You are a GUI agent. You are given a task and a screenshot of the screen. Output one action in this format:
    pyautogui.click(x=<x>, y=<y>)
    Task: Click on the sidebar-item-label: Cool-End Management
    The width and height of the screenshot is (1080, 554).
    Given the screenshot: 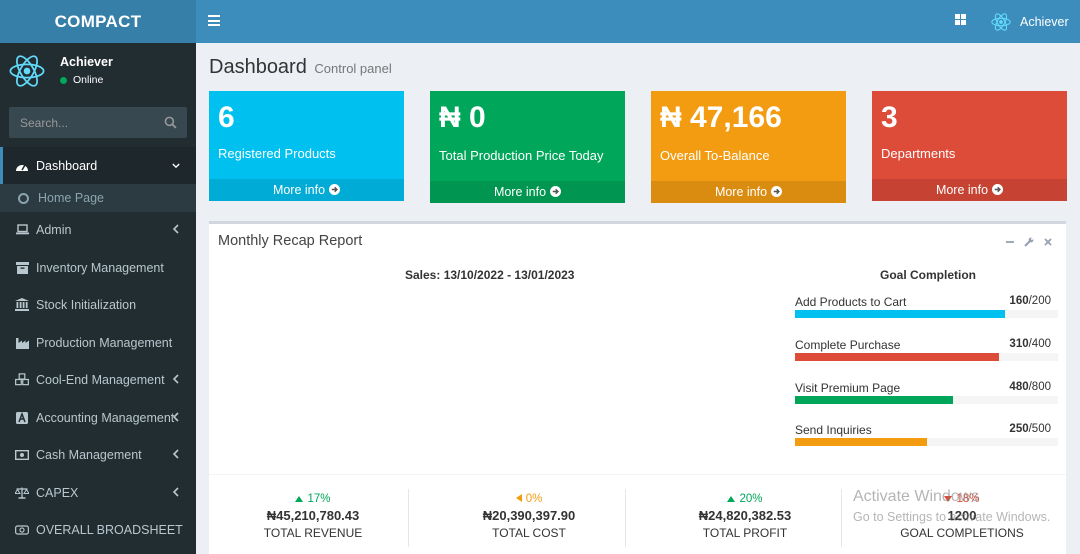 What is the action you would take?
    pyautogui.click(x=100, y=379)
    